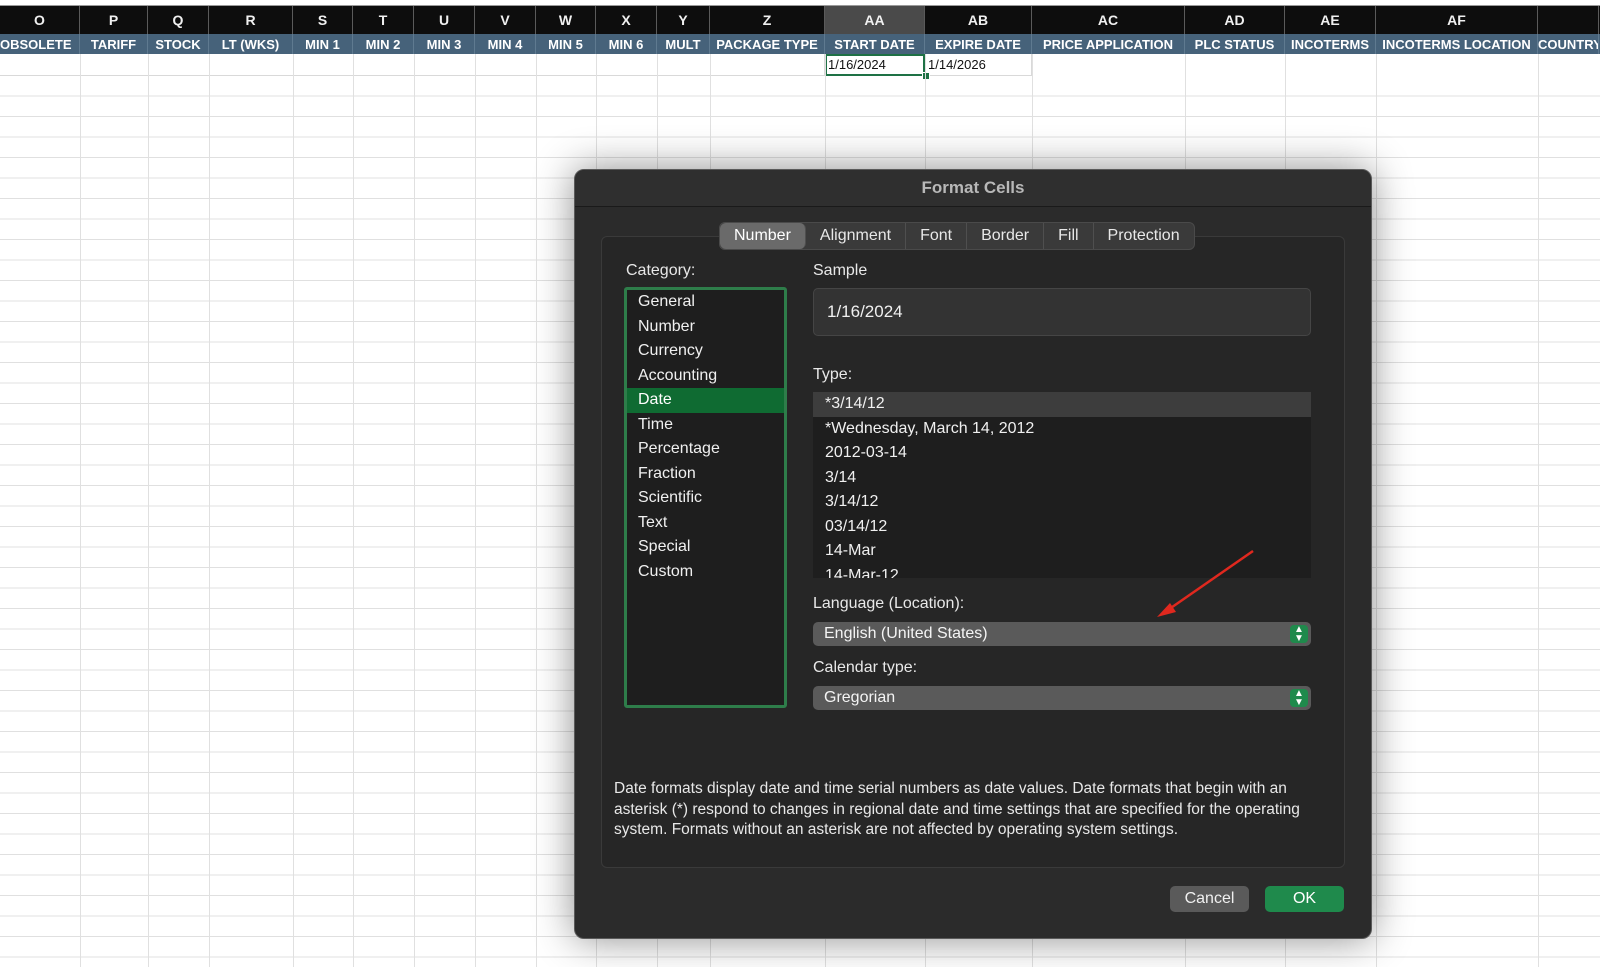 The width and height of the screenshot is (1600, 967). Describe the element at coordinates (906, 633) in the screenshot. I see `language-select-value: English (United States)` at that location.